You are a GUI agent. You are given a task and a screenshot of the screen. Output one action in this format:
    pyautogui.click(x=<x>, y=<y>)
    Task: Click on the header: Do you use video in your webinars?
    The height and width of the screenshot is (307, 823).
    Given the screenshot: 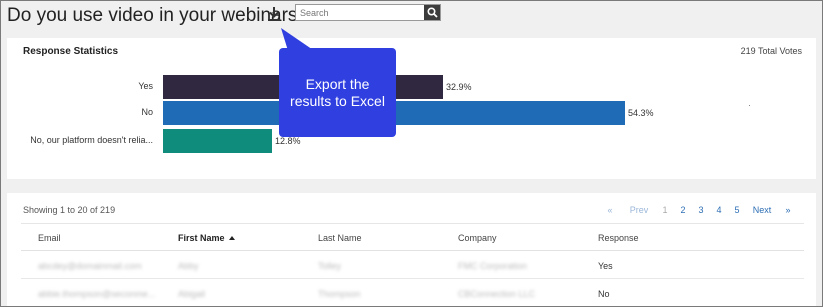 What is the action you would take?
    pyautogui.click(x=411, y=18)
    